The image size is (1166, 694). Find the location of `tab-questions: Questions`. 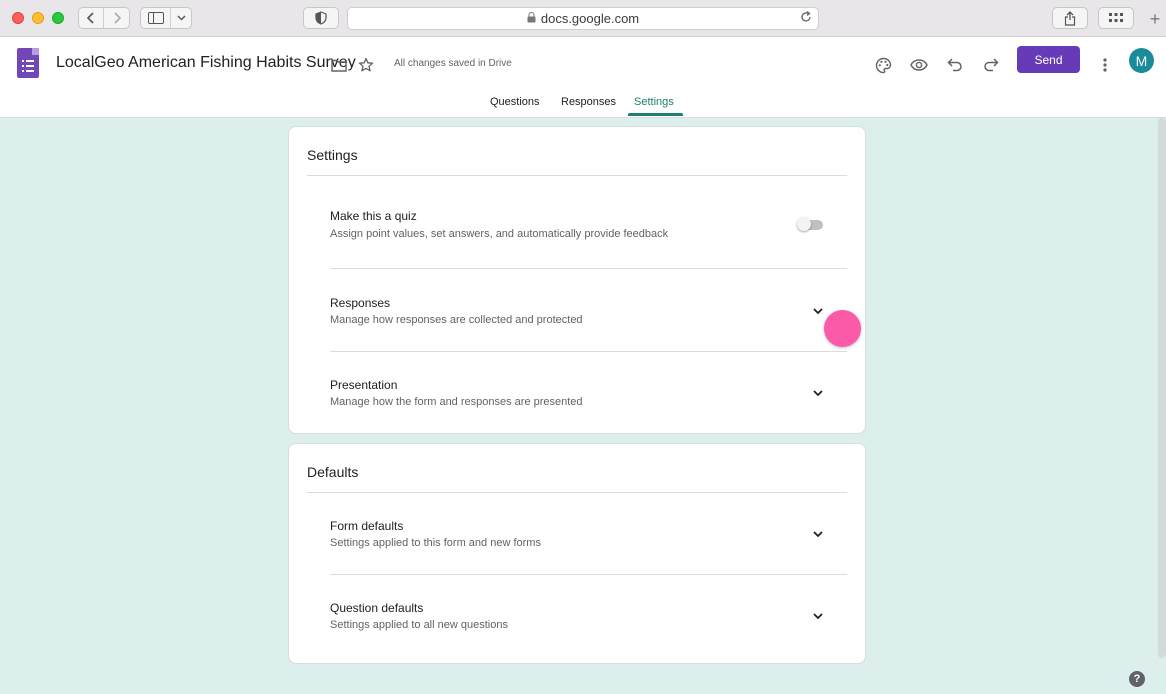

tab-questions: Questions is located at coordinates (515, 102).